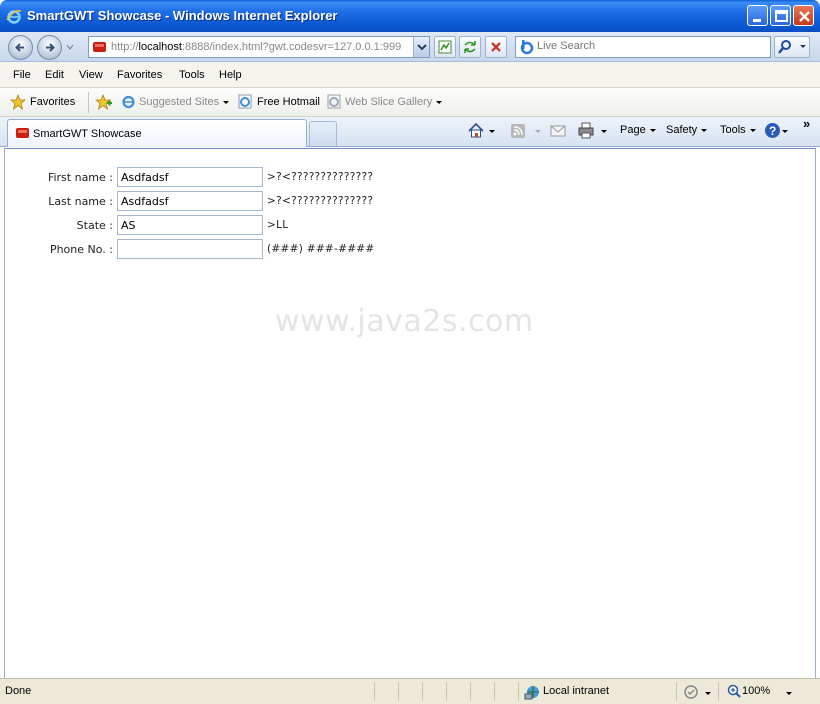 The height and width of the screenshot is (704, 820). I want to click on safety-menu: Safety, so click(687, 130).